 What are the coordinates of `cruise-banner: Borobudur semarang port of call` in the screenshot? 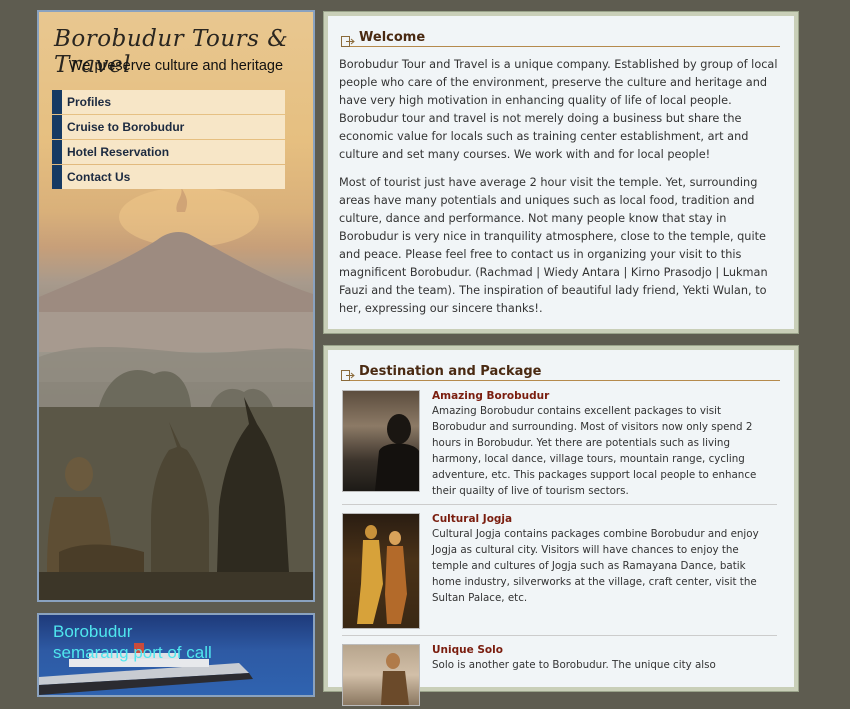 It's located at (176, 655).